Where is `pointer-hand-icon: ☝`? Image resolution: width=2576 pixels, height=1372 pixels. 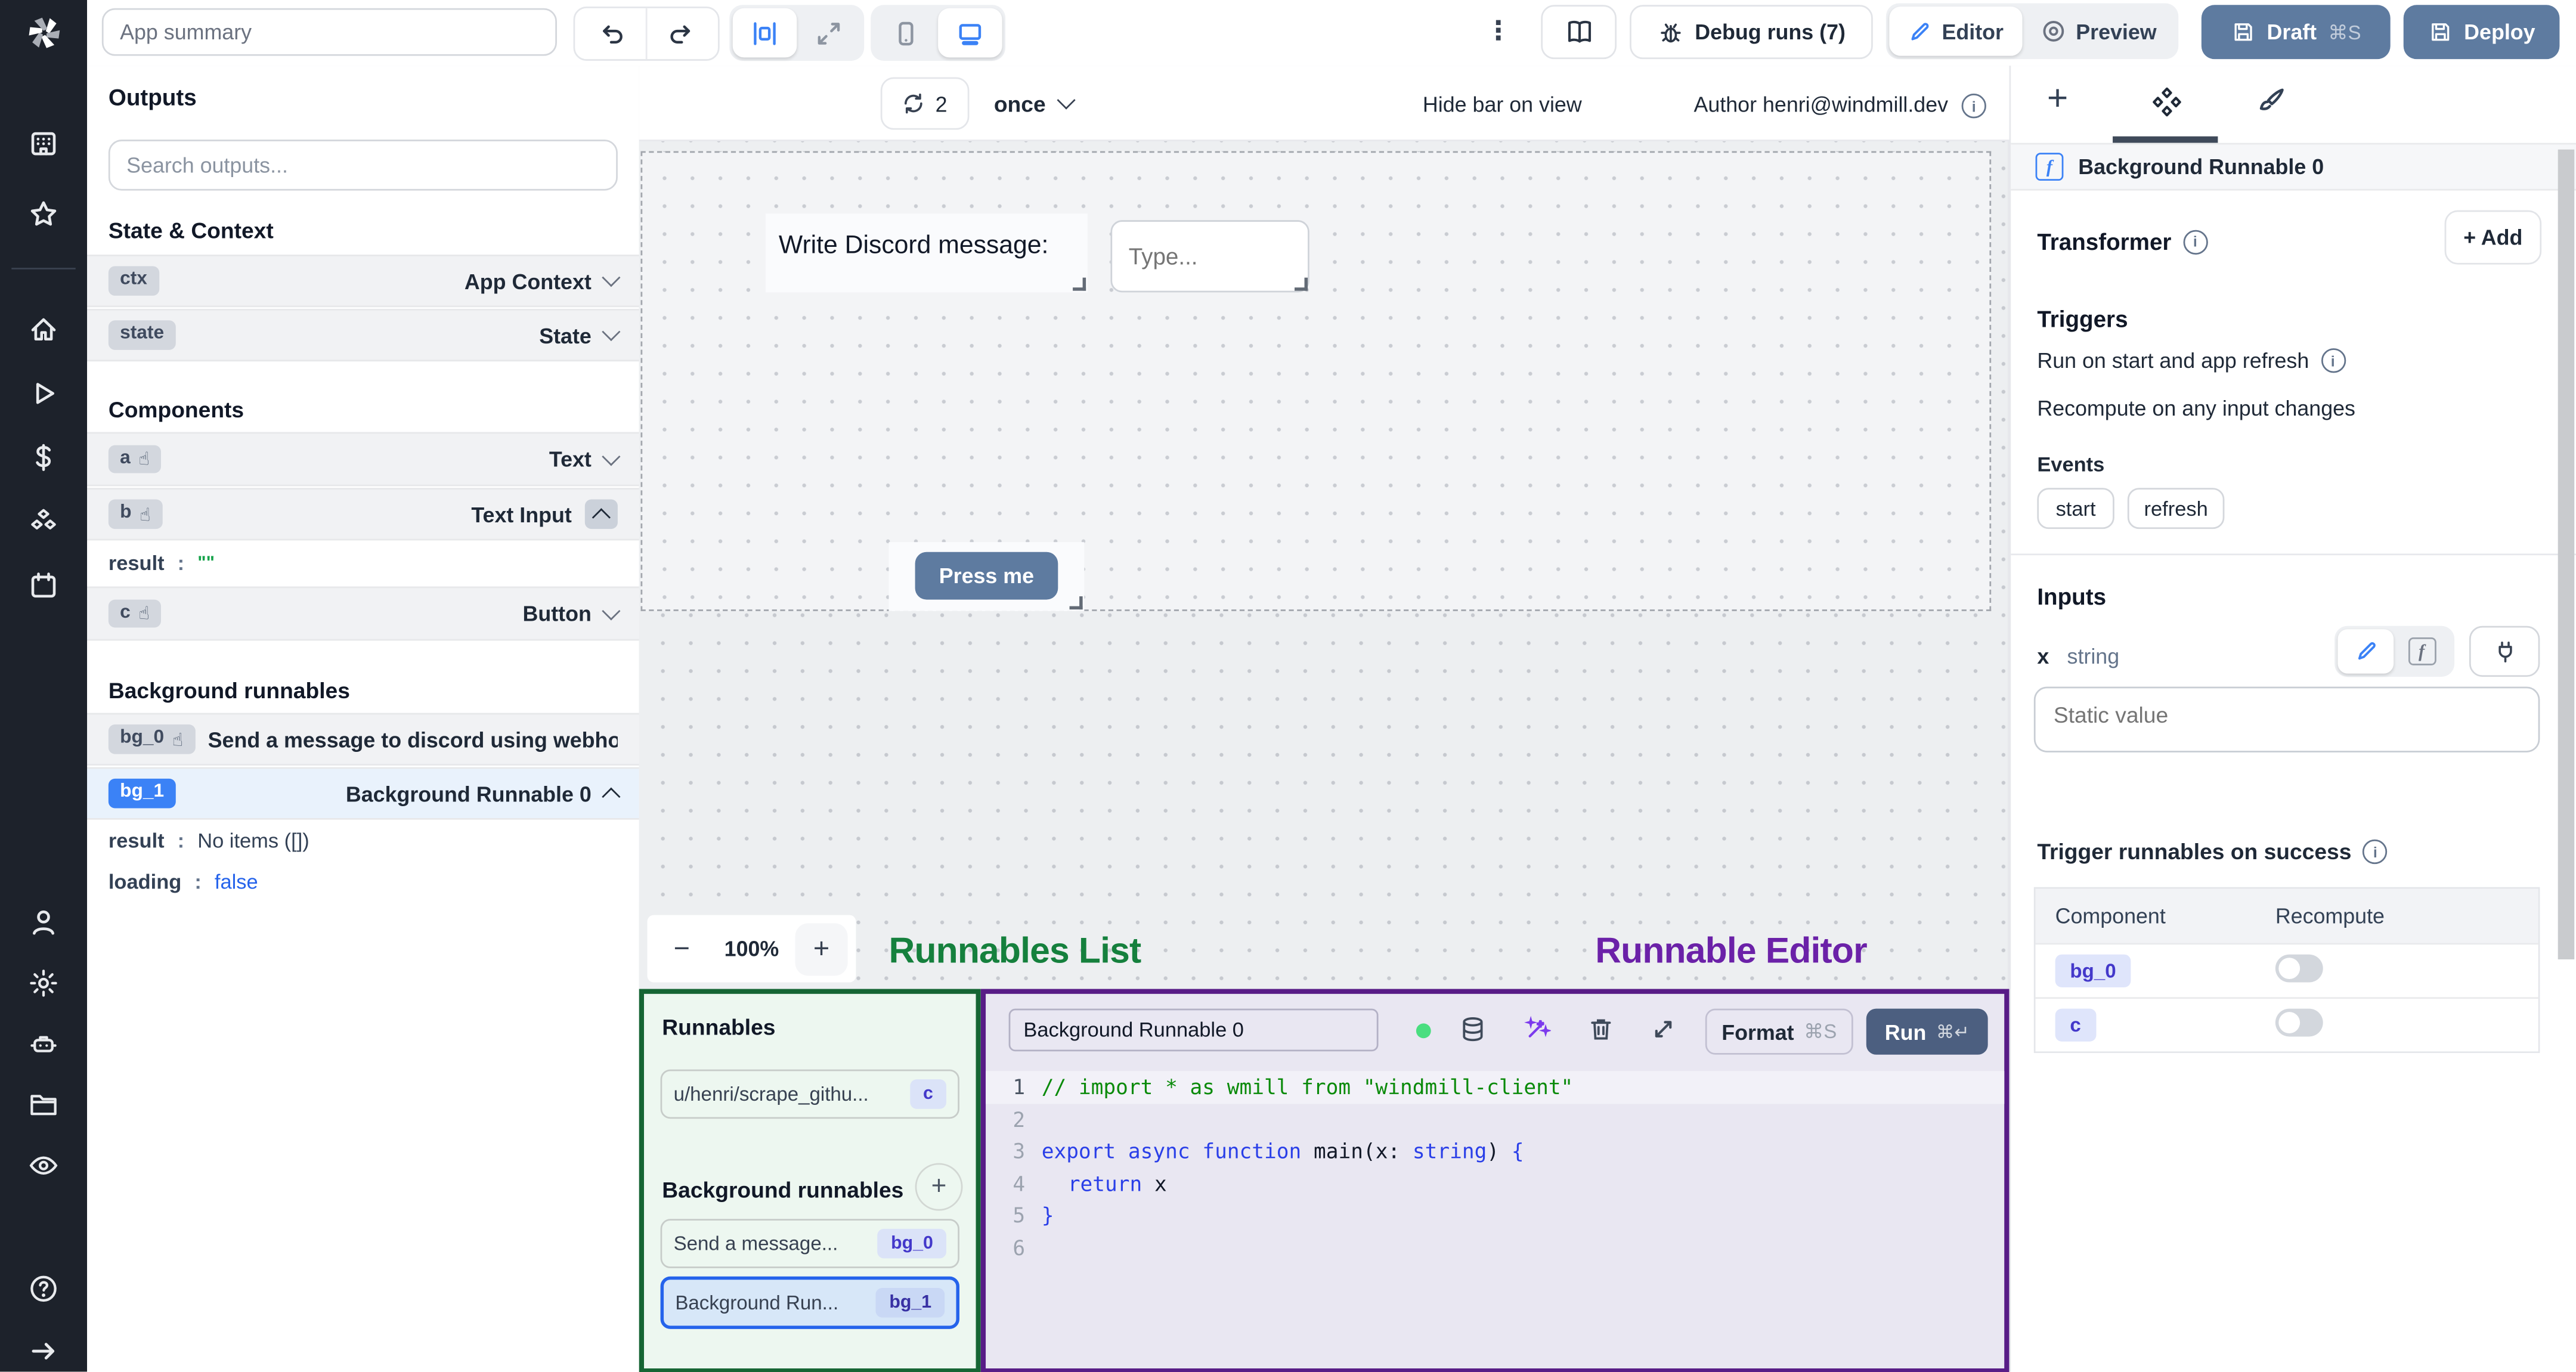 pointer-hand-icon: ☝ is located at coordinates (178, 739).